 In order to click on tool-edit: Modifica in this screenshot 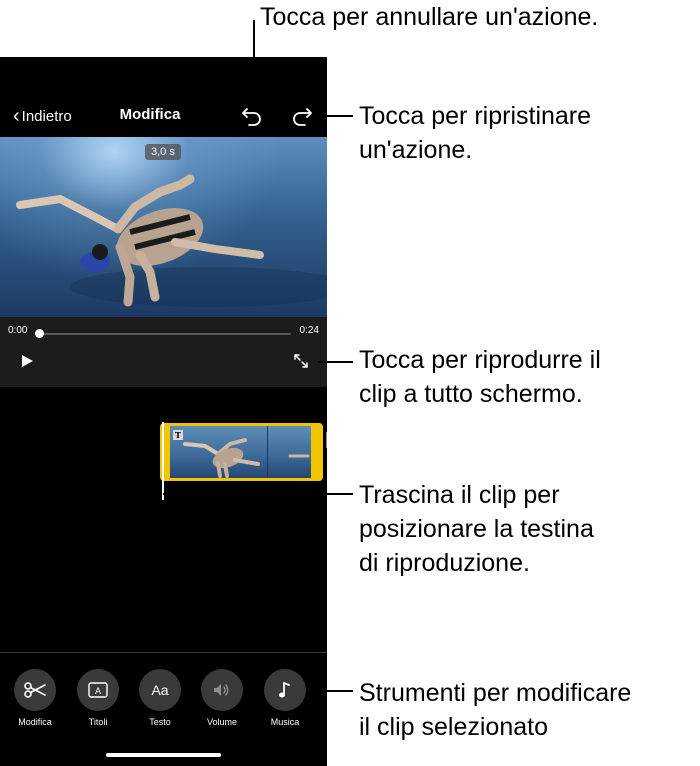, I will do `click(35, 698)`.